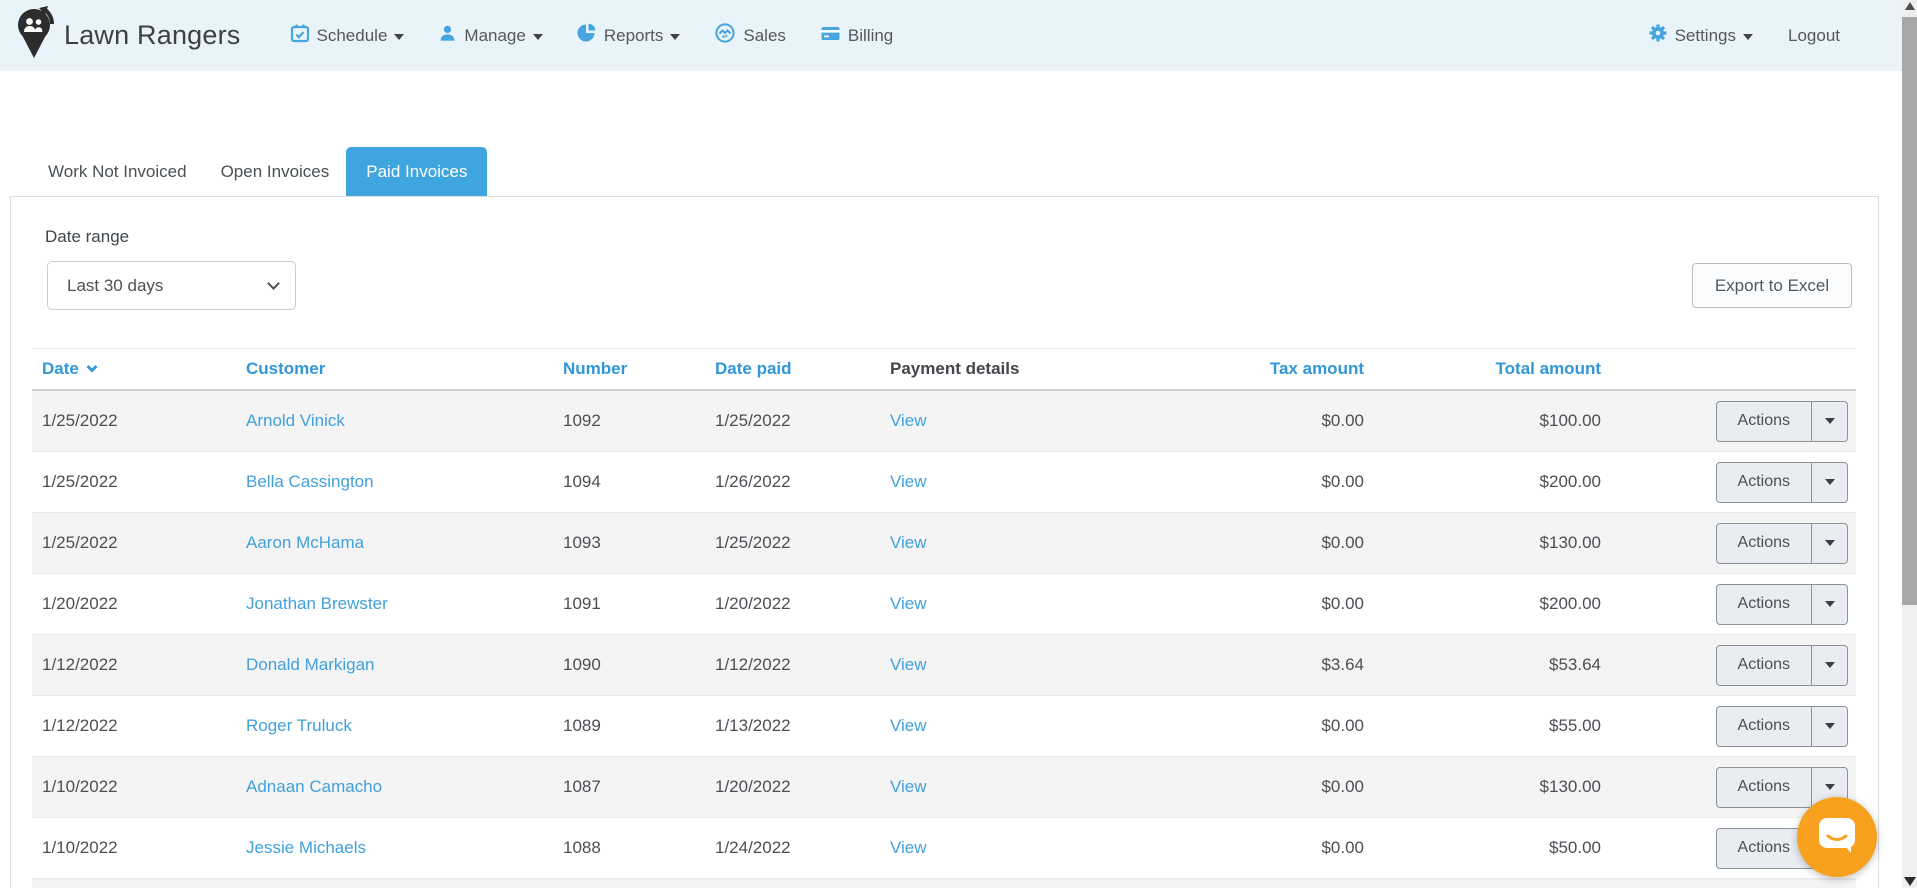  What do you see at coordinates (1700, 35) in the screenshot?
I see `nav-item-settings: Settings` at bounding box center [1700, 35].